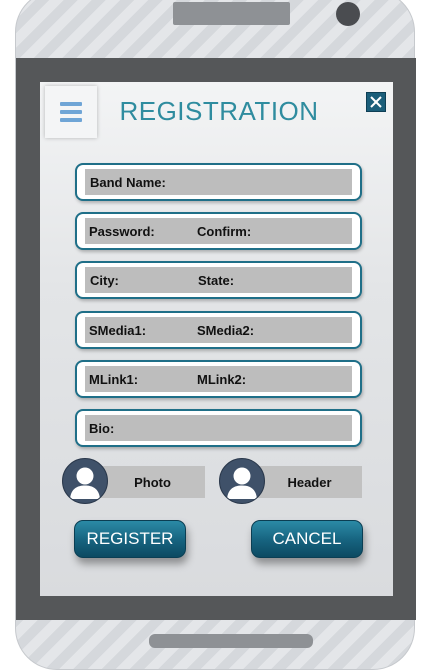 This screenshot has width=434, height=670. I want to click on social-media-field: SMedia1: SMedia2:, so click(218, 330).